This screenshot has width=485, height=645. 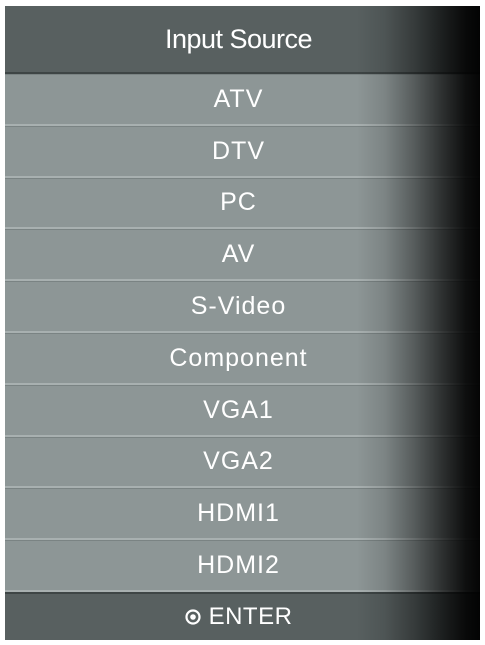 What do you see at coordinates (238, 513) in the screenshot?
I see `source-item-label: HDMI1` at bounding box center [238, 513].